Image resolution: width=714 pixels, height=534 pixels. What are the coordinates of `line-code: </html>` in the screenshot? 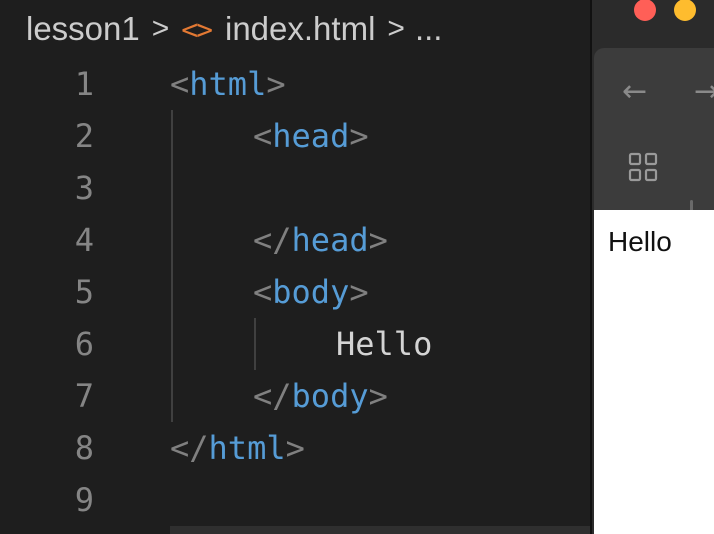 It's located at (237, 448).